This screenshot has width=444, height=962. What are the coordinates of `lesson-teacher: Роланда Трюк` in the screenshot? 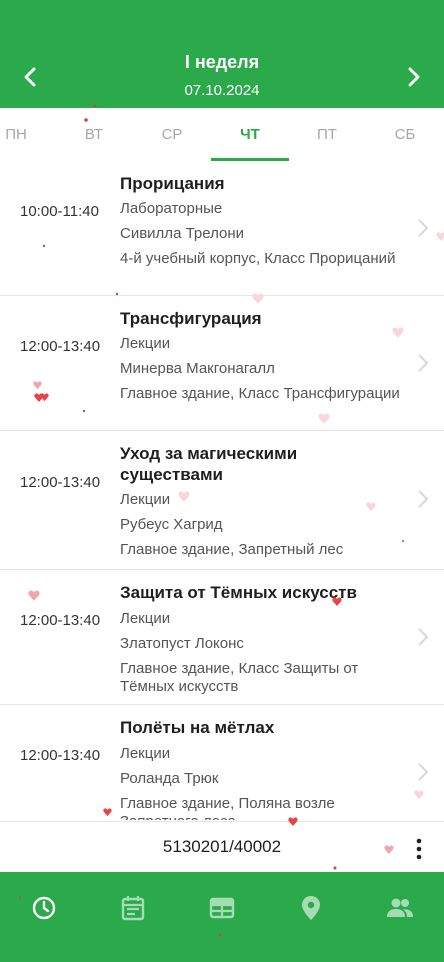 It's located at (169, 778).